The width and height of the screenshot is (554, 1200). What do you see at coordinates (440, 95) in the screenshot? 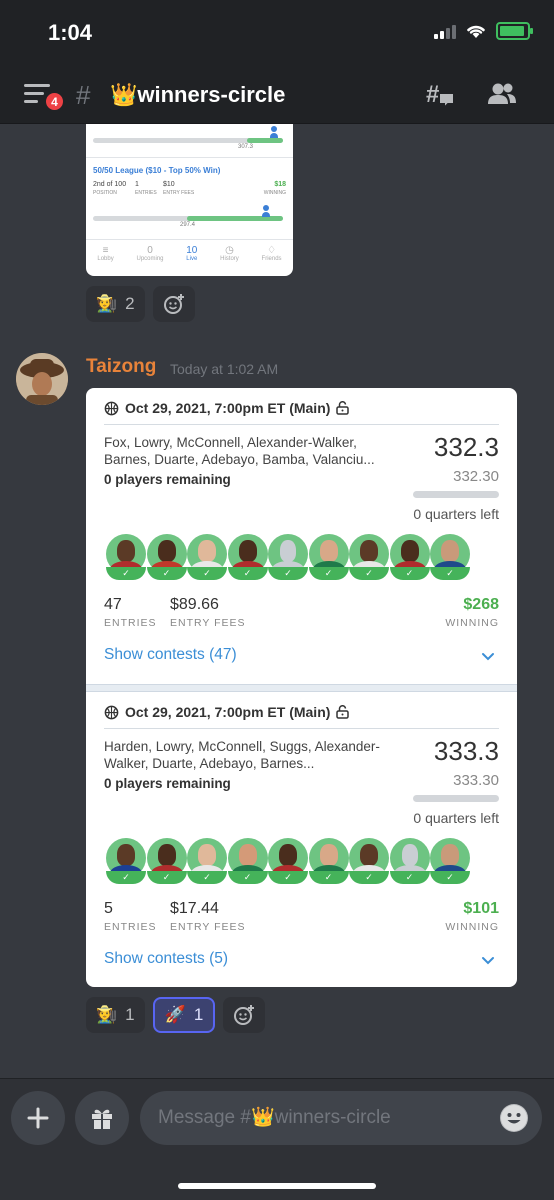
I see `threads-icon: #` at bounding box center [440, 95].